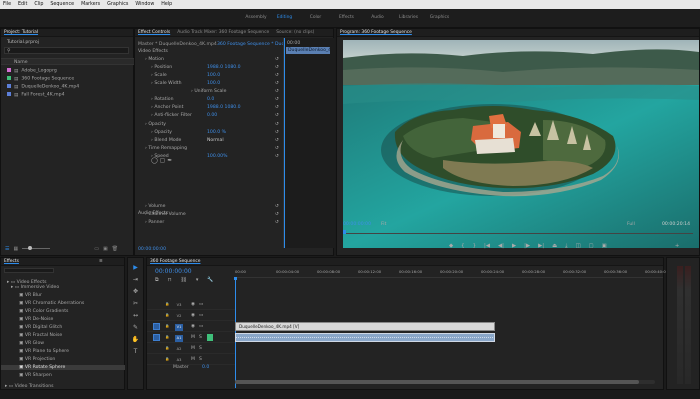 The height and width of the screenshot is (399, 700). Describe the element at coordinates (63, 327) in the screenshot. I see `effects-item: ▣ VR Digital Glitch` at that location.